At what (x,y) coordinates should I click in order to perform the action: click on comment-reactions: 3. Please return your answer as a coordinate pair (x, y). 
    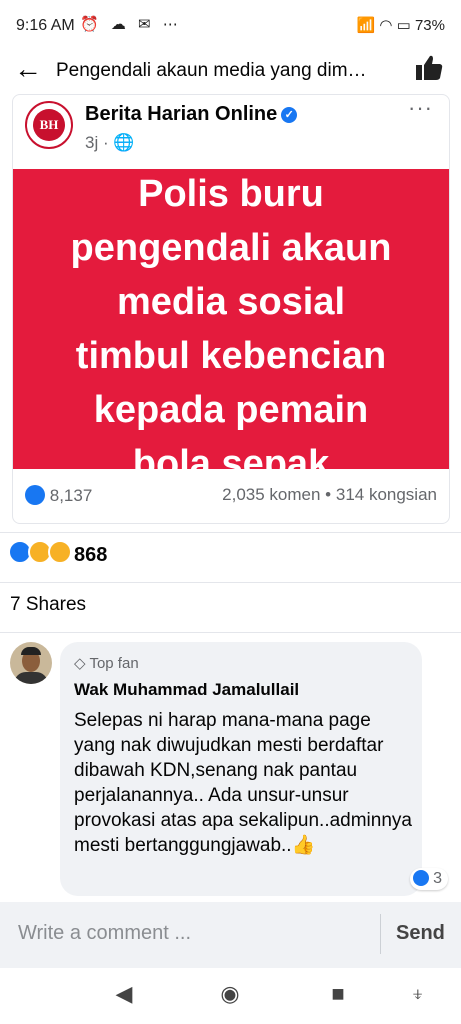
    Looking at the image, I should click on (428, 879).